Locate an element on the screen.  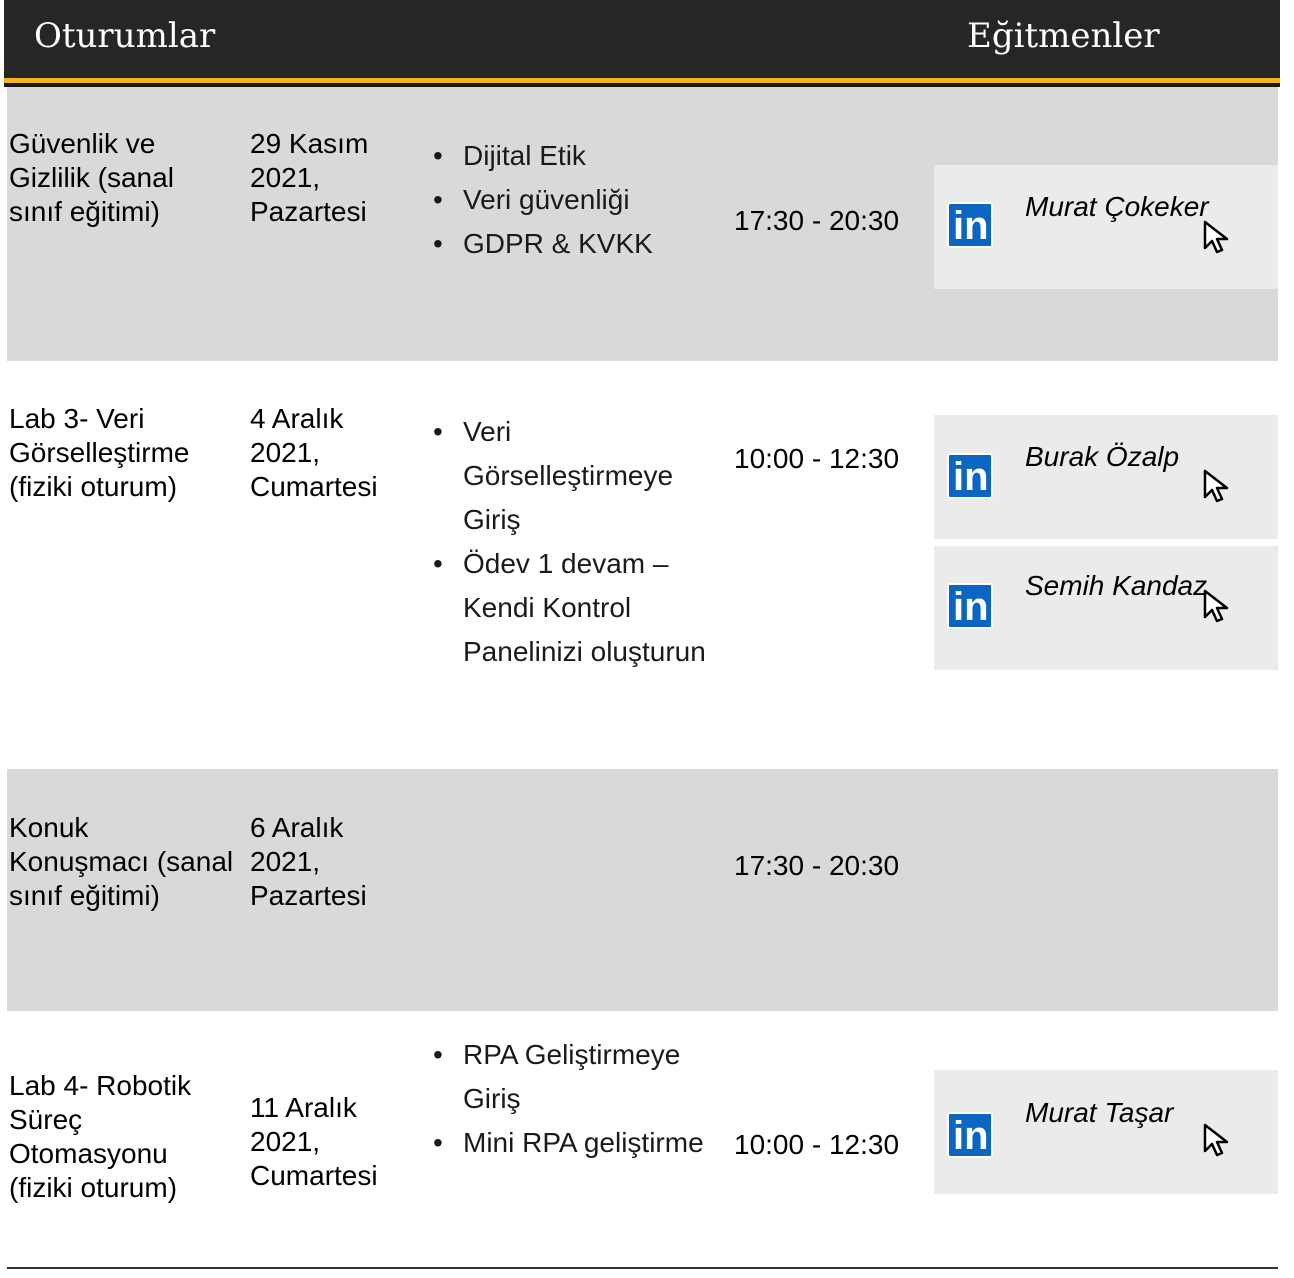
topic-item: RPA Geliştirmeye Giriş is located at coordinates (572, 1077).